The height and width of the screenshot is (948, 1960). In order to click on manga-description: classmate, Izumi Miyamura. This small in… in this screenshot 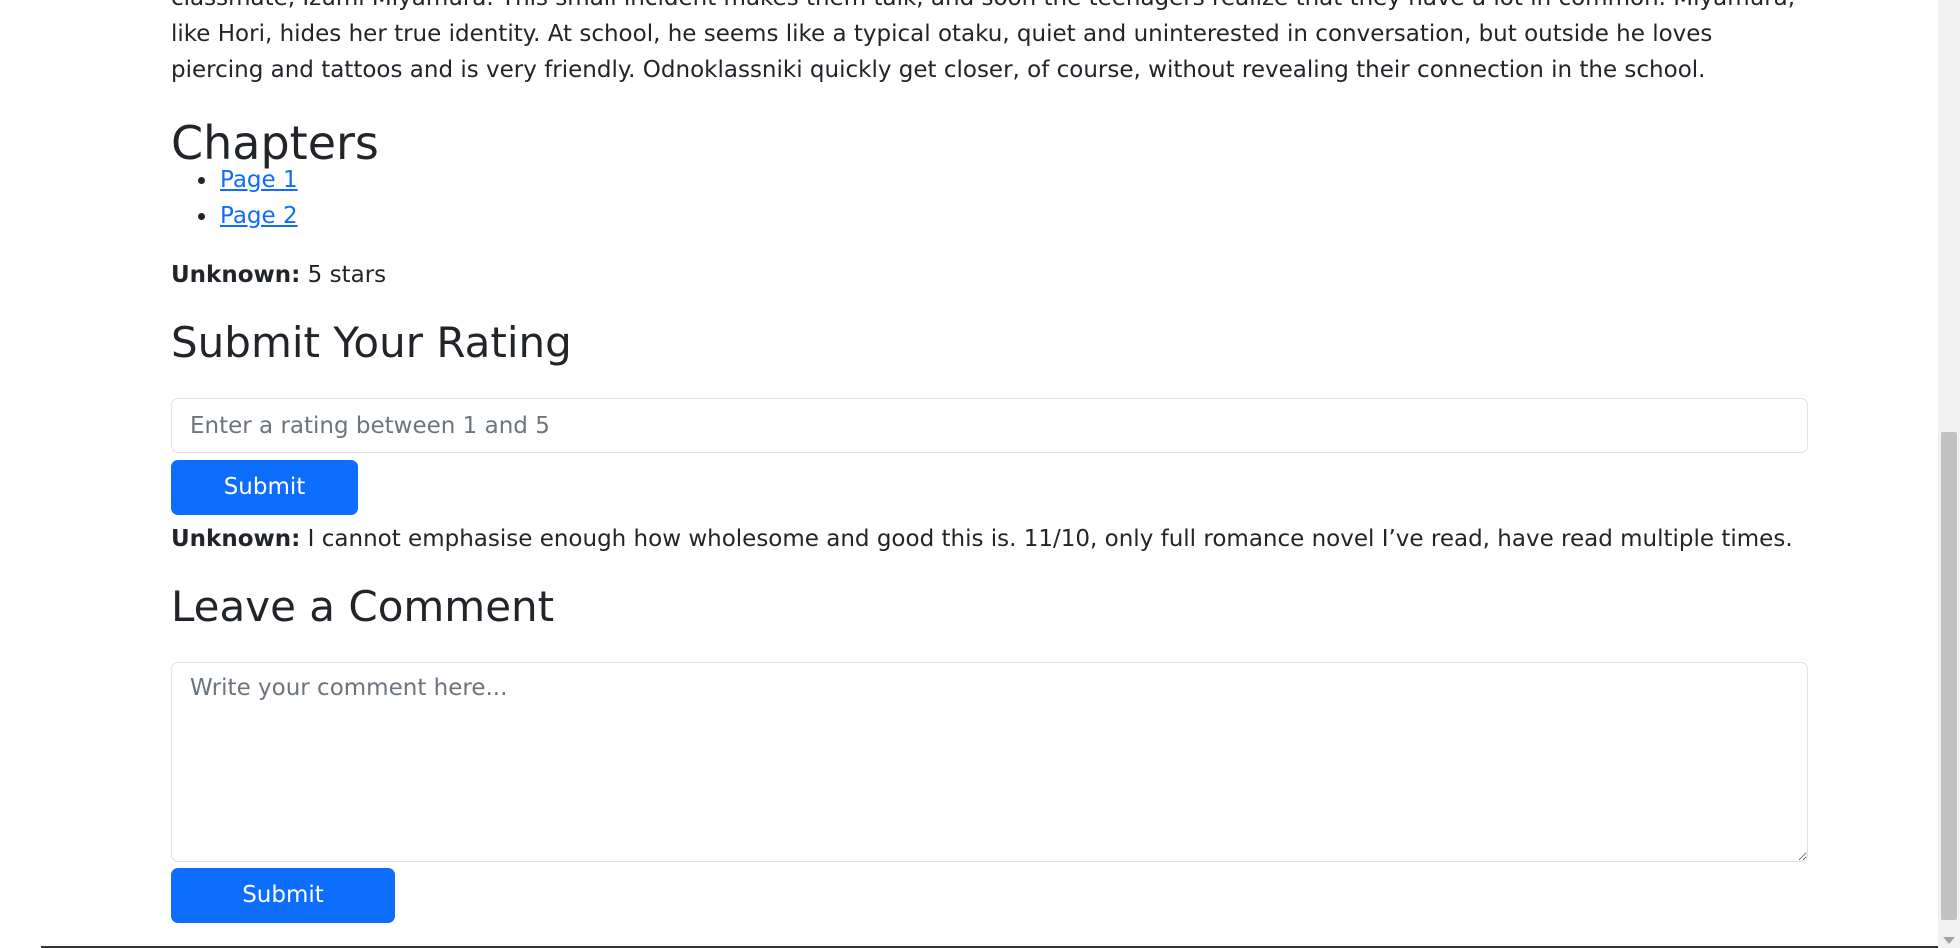, I will do `click(983, 41)`.